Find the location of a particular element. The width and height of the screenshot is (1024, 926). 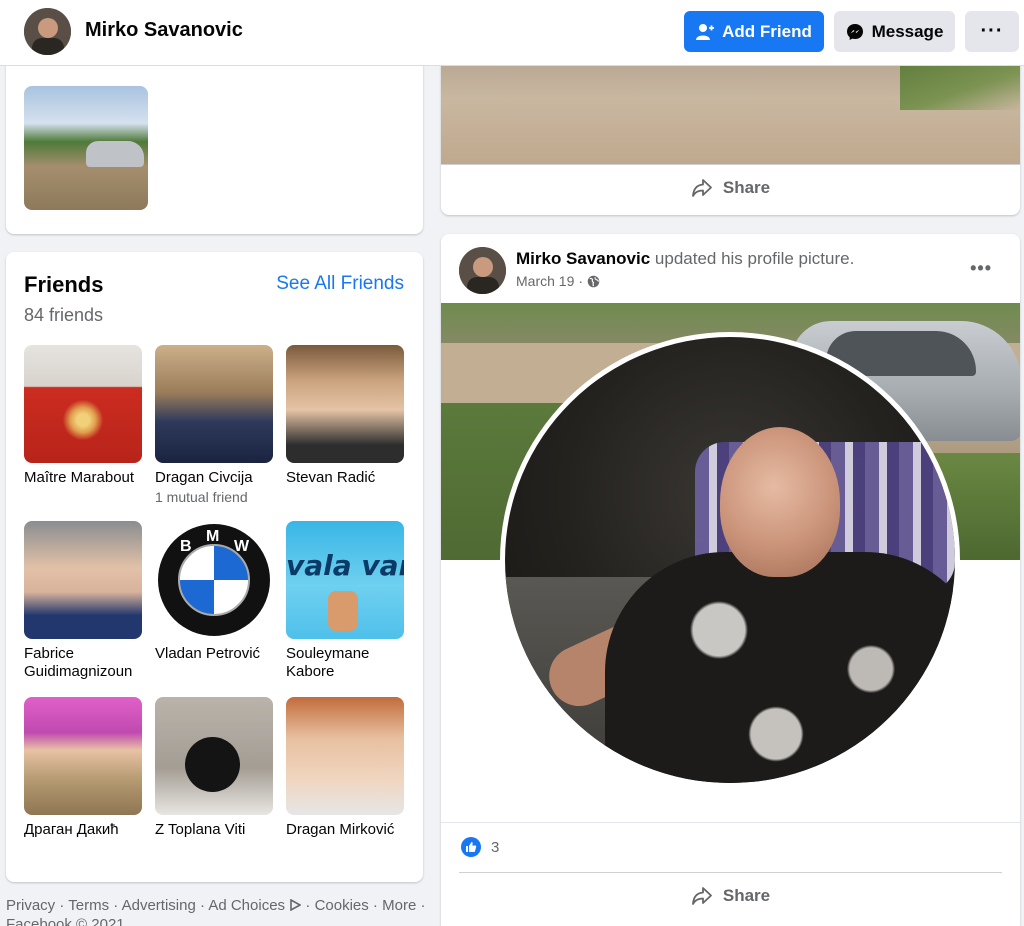

photo-thumbnail is located at coordinates (86, 148).